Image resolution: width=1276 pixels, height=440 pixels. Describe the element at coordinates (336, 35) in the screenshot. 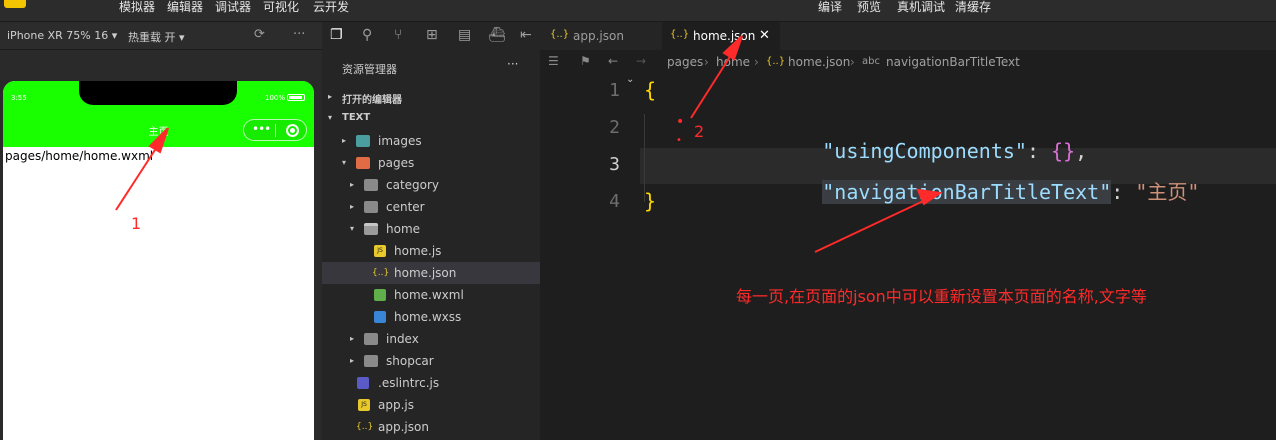

I see `explorer-icon: ❐` at that location.